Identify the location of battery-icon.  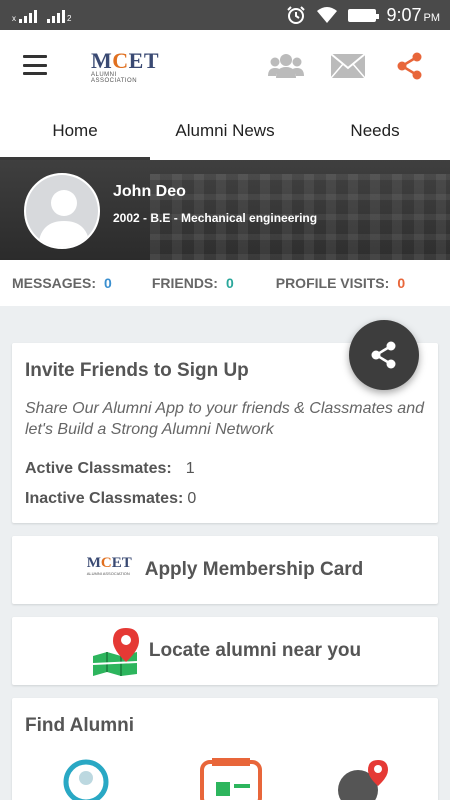
(364, 15).